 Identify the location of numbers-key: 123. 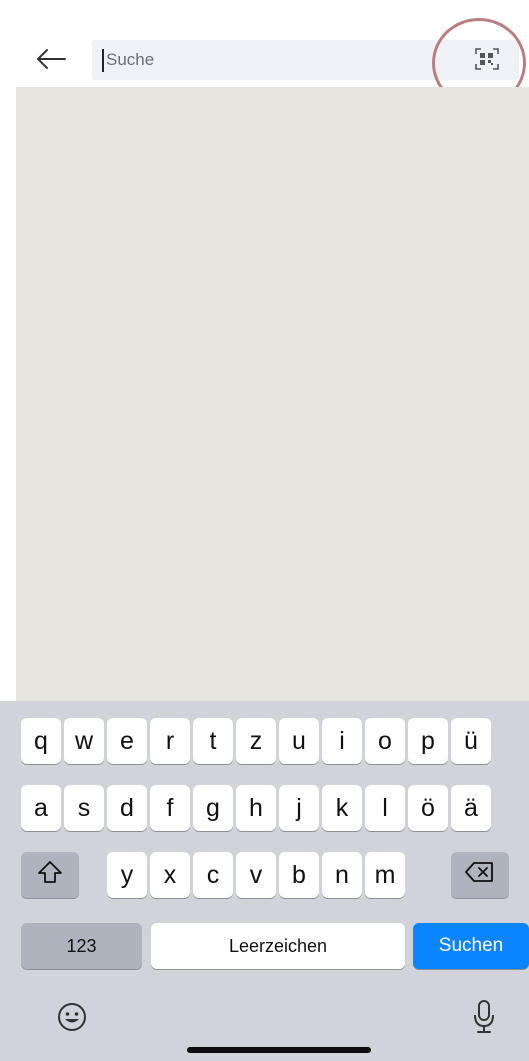
(81, 946).